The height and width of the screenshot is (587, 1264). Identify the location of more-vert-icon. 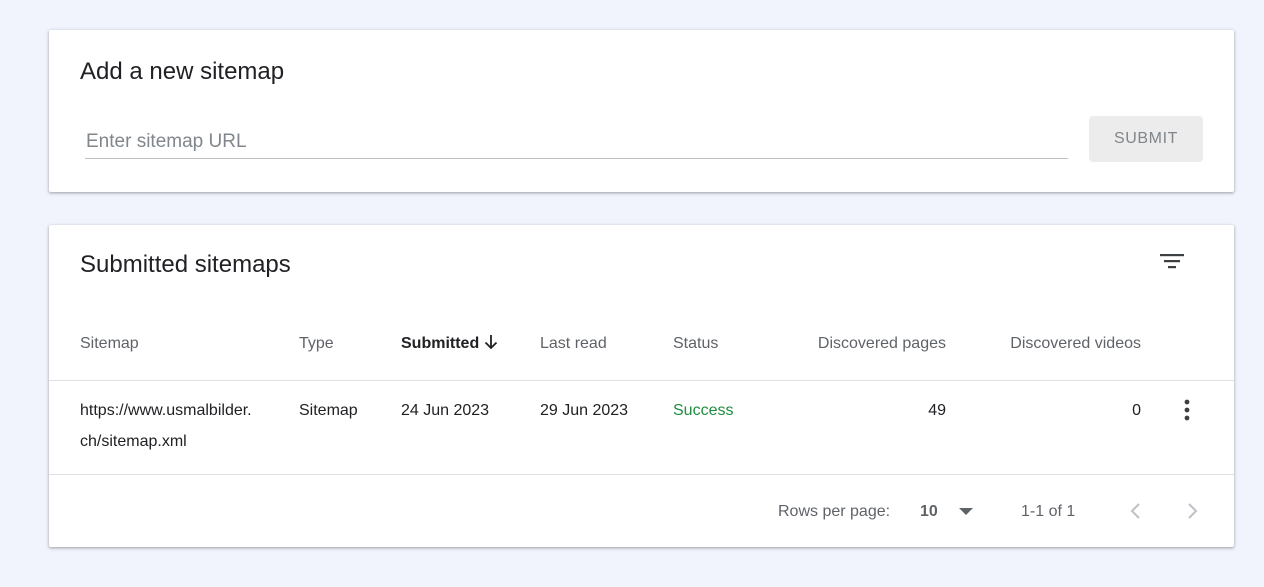
(1187, 410).